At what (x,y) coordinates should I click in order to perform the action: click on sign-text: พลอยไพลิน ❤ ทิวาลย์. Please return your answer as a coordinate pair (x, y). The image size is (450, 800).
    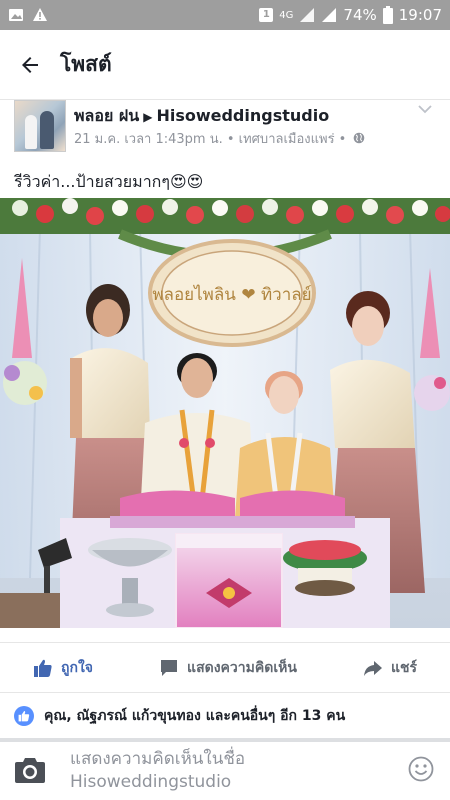
    Looking at the image, I should click on (231, 294).